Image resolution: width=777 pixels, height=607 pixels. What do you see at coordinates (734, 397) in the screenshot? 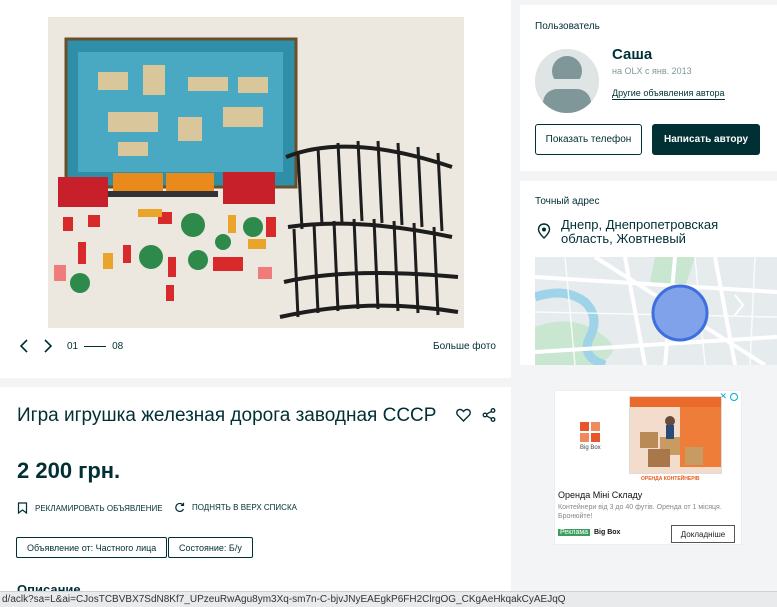
I see `ad-info-icon` at bounding box center [734, 397].